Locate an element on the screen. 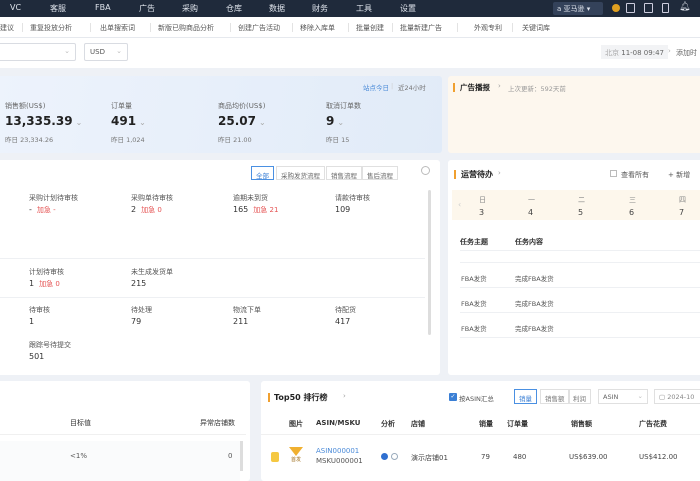  tab-units: 销量 is located at coordinates (525, 396).